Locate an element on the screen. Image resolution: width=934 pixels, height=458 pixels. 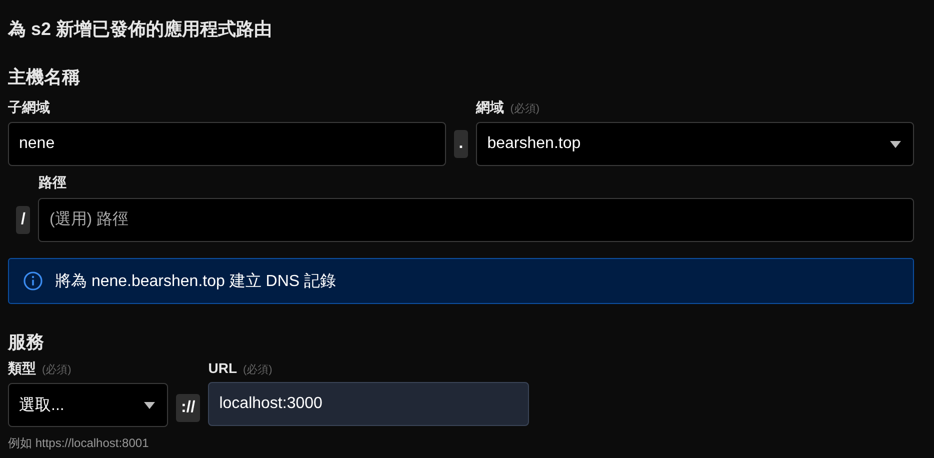
field-label: 子網域 is located at coordinates (29, 108).